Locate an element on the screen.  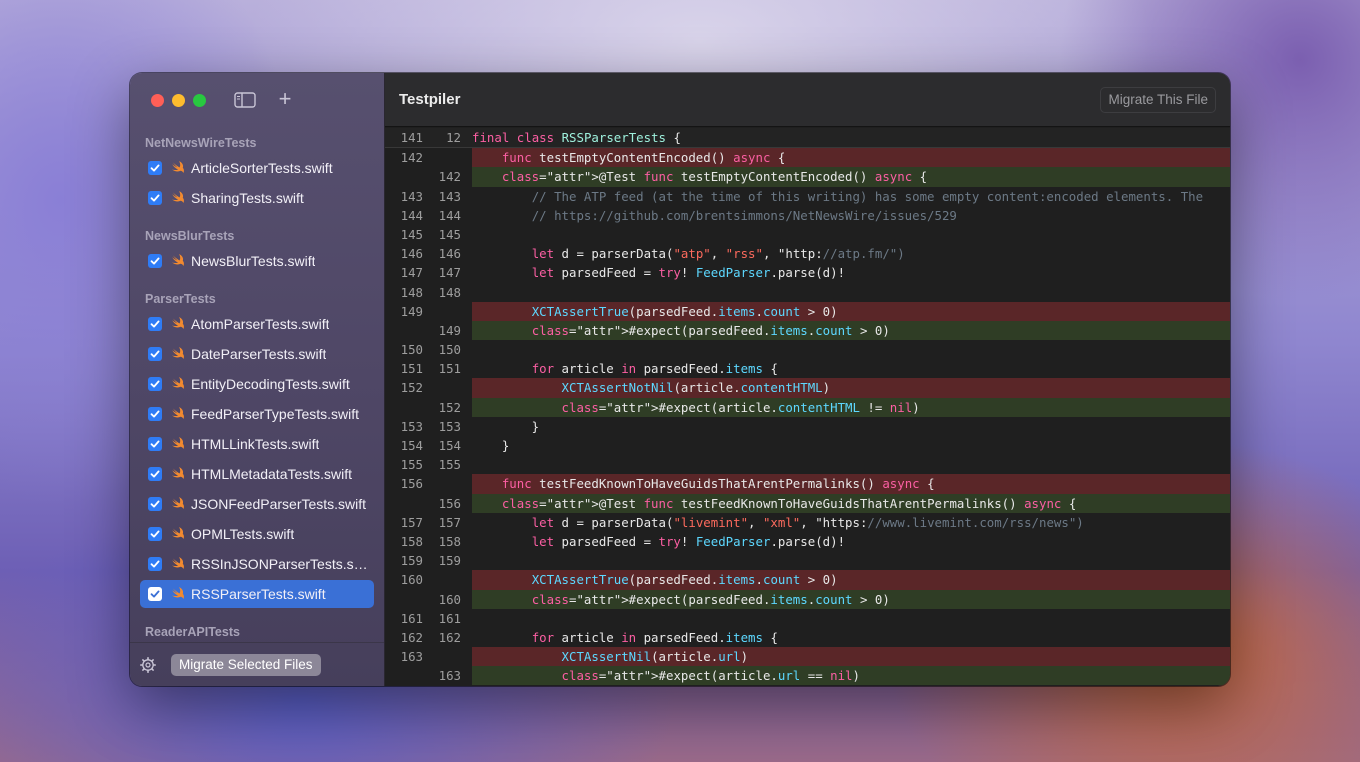
gear-icon is located at coordinates (148, 664).